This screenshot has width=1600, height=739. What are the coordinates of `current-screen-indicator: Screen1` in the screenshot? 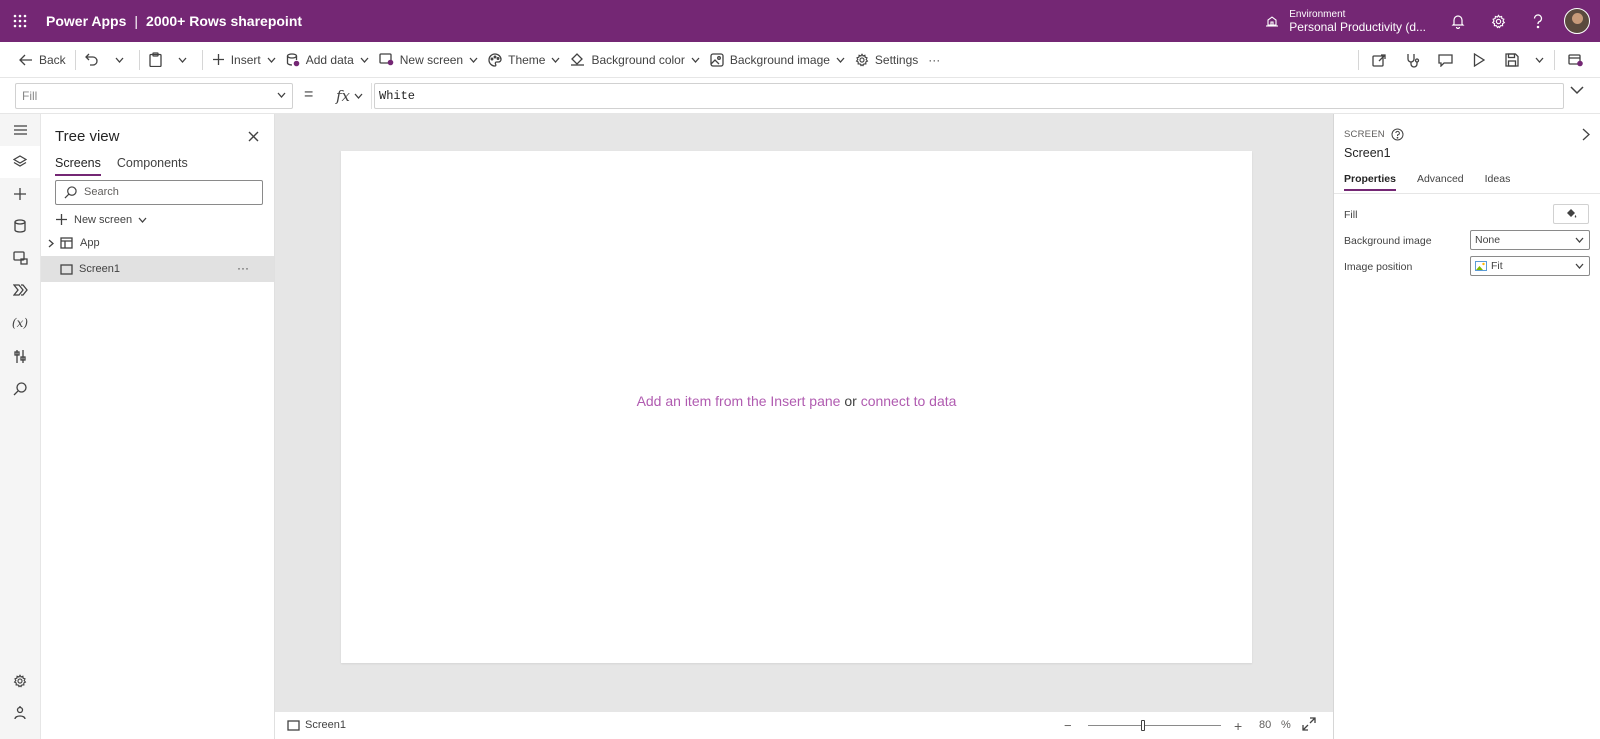 It's located at (316, 725).